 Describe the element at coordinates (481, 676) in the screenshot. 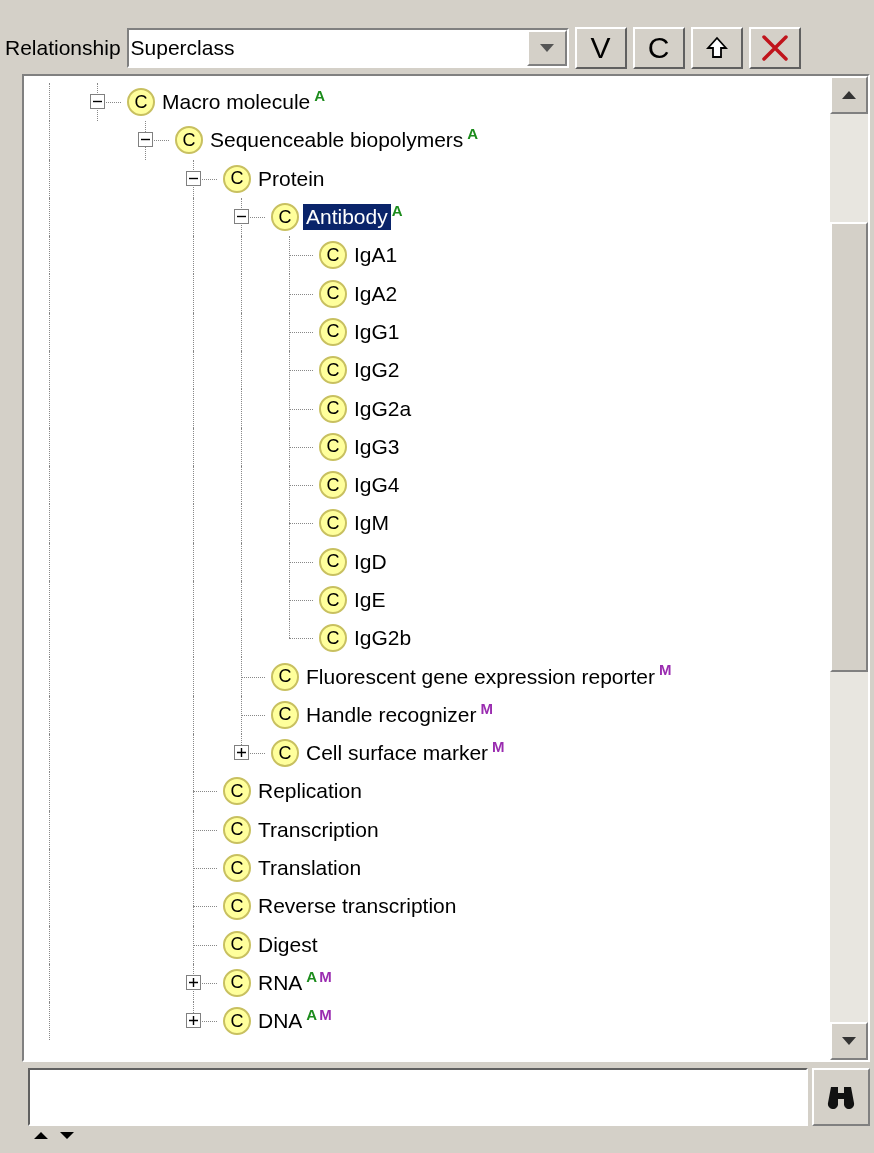

I see `tree-item: Fluorescent gene expression reporter` at that location.